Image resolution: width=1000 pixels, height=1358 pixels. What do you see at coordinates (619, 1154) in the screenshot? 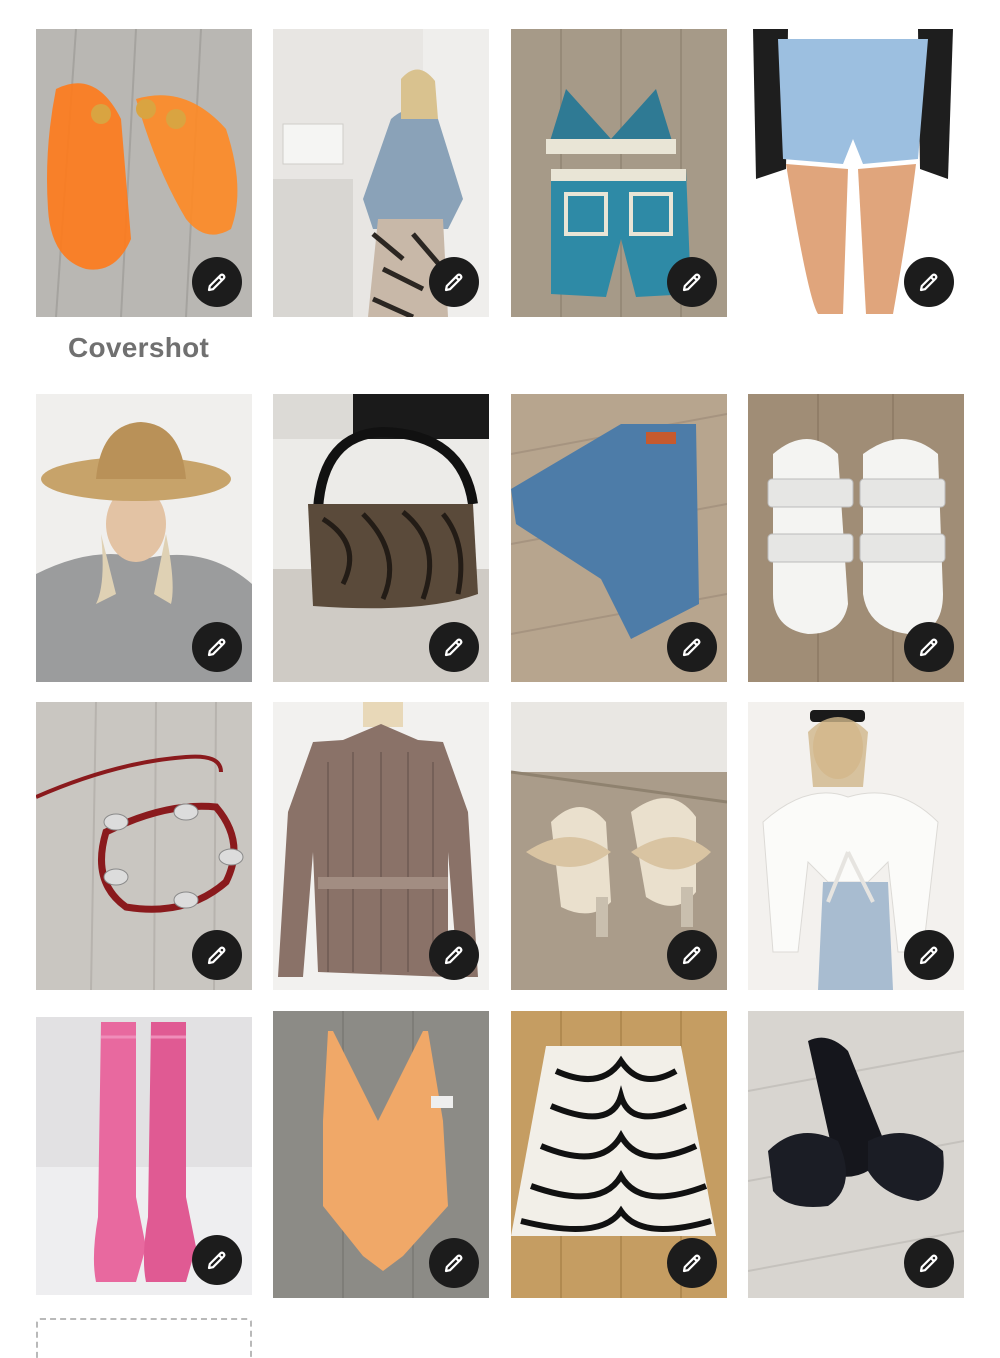
I see `listing-photo-zebra-print-skirt` at bounding box center [619, 1154].